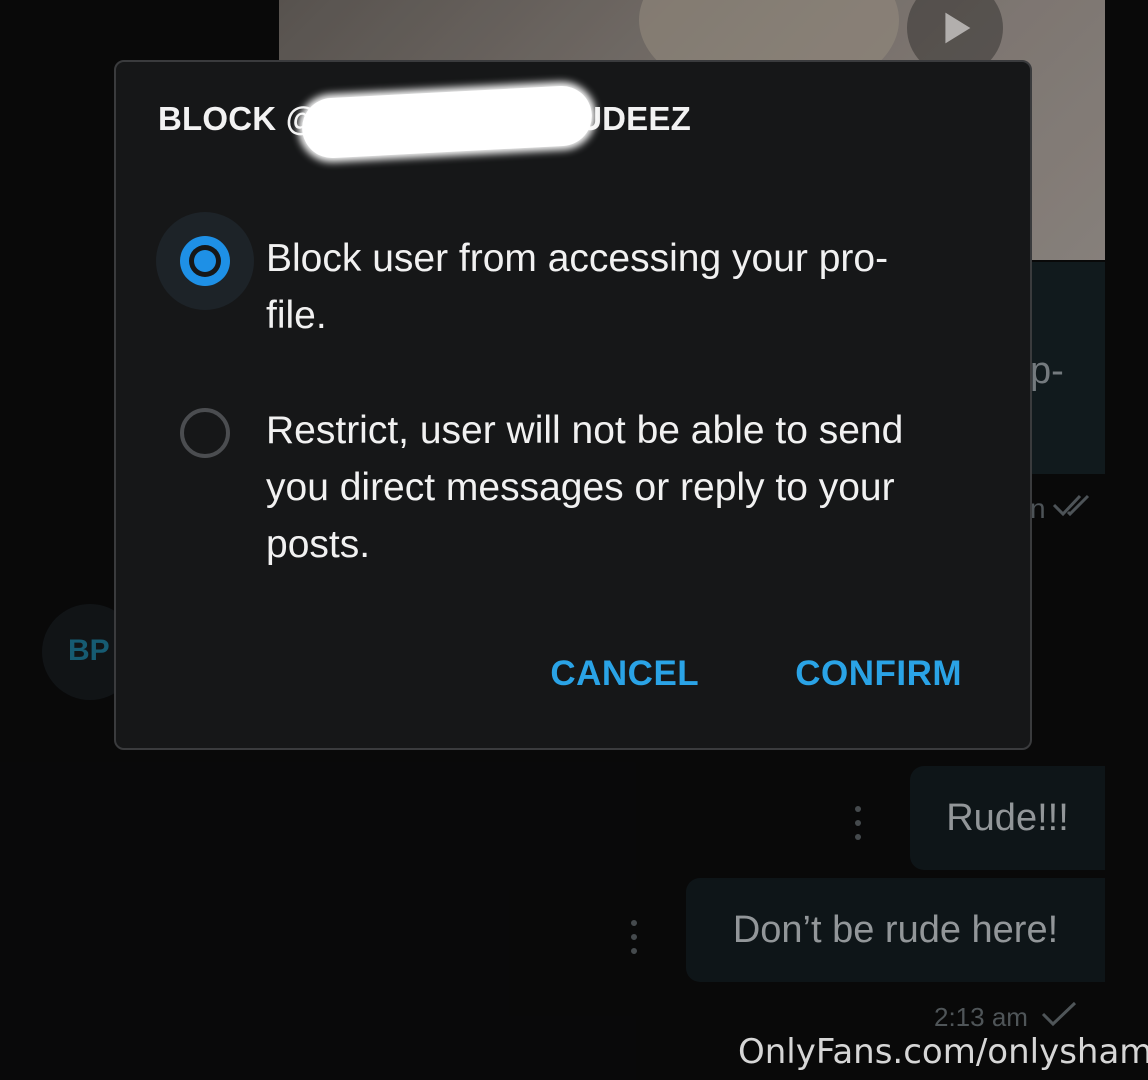 The image size is (1148, 1080). I want to click on radio-button-unselected, so click(205, 433).